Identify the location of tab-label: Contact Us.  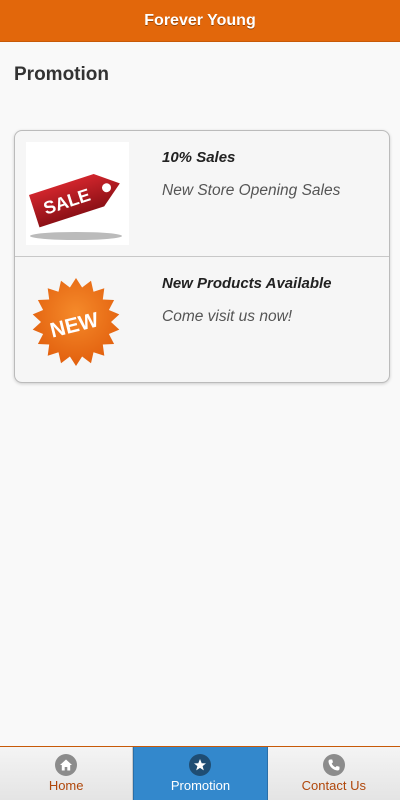
(333, 785).